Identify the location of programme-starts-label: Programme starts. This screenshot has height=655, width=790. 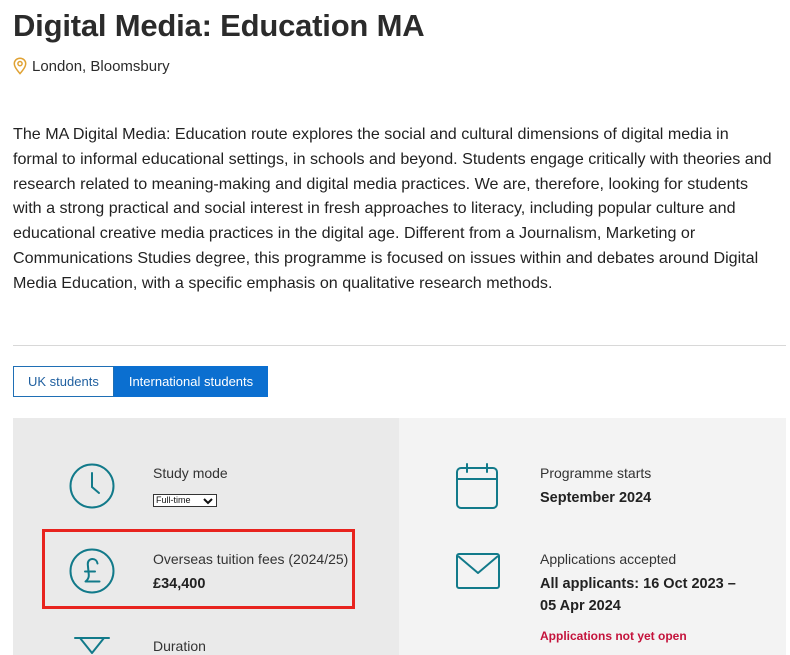
(596, 473).